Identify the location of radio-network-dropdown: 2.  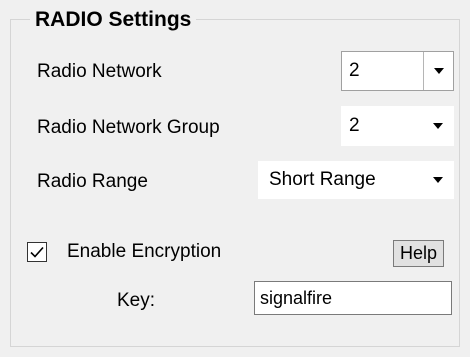
(397, 71).